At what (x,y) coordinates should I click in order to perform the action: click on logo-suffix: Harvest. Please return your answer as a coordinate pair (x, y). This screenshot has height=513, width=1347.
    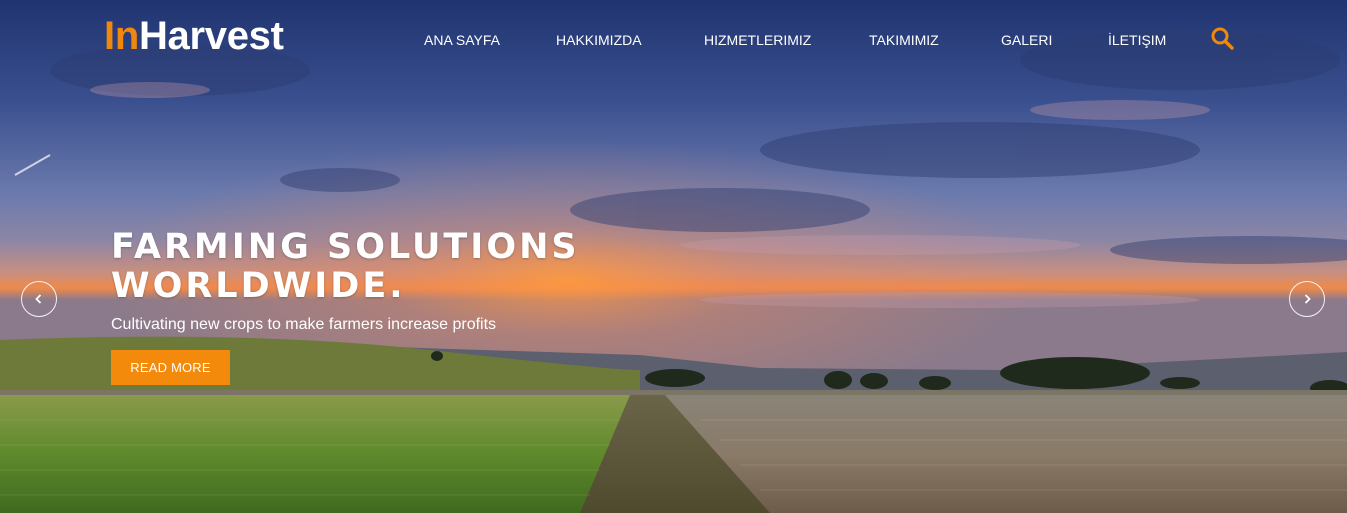
    Looking at the image, I should click on (211, 36).